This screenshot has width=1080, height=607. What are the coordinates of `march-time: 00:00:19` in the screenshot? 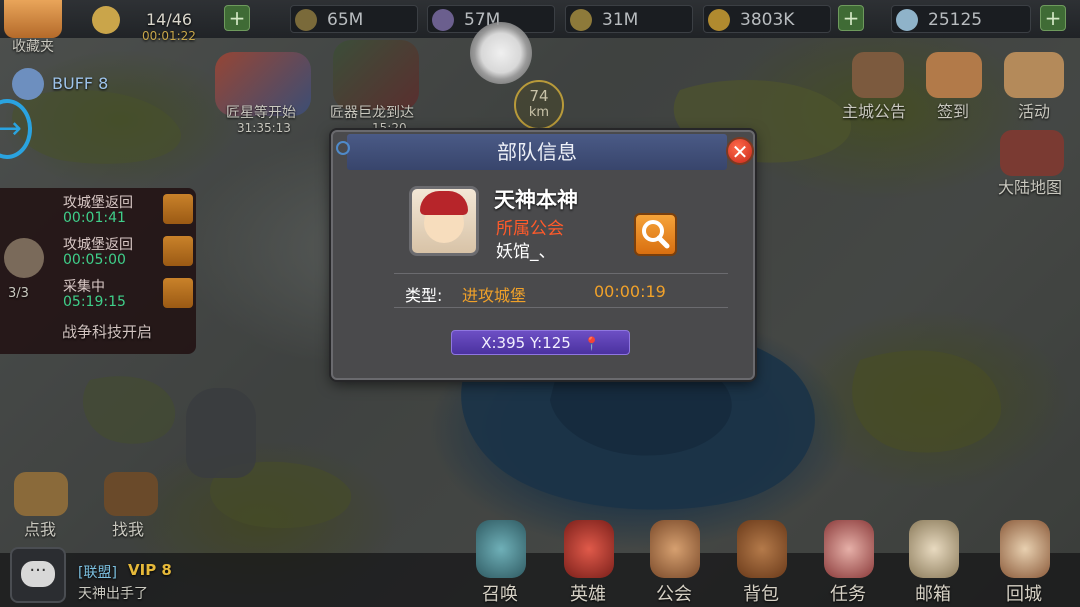 It's located at (630, 291).